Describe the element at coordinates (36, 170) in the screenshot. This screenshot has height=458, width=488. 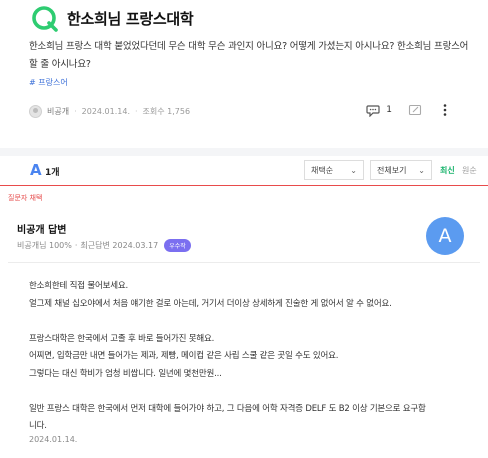
I see `answer-letter-icon: A` at that location.